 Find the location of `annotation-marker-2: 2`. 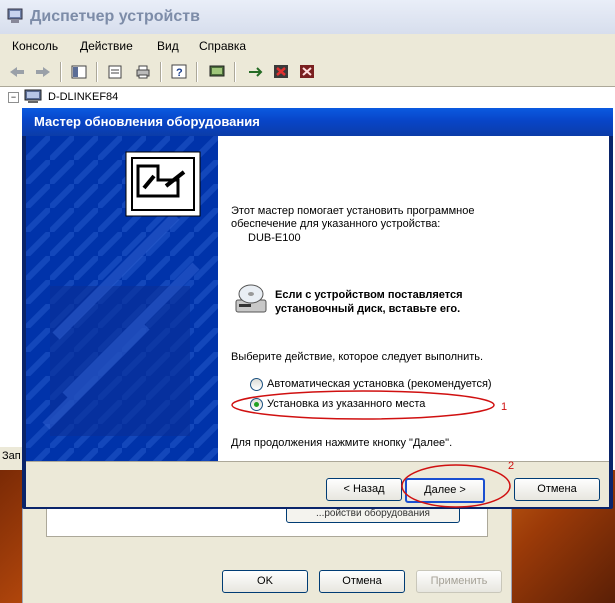

annotation-marker-2: 2 is located at coordinates (511, 466).